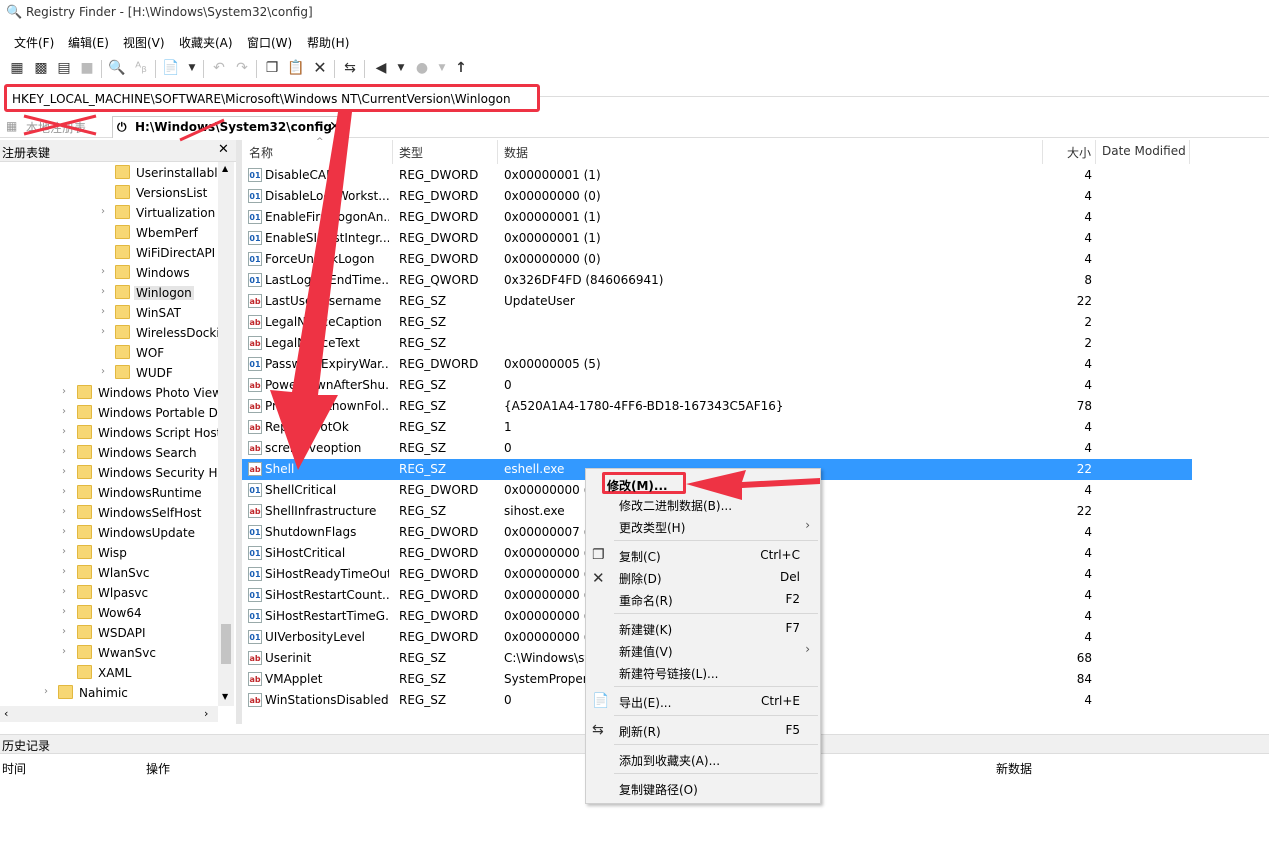 This screenshot has height=842, width=1269. What do you see at coordinates (219, 68) in the screenshot?
I see `undo-icon: ↶` at bounding box center [219, 68].